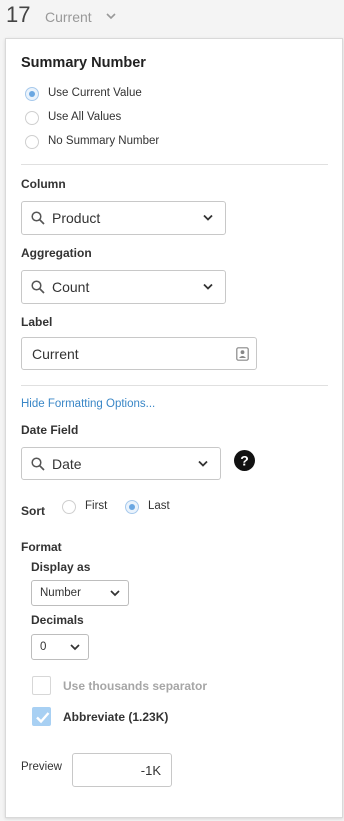 The height and width of the screenshot is (821, 344). I want to click on metric-number: 17, so click(18, 14).